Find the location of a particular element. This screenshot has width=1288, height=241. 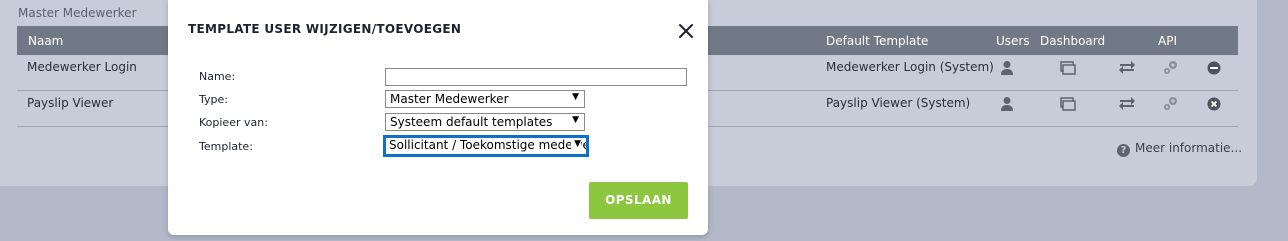

template-select-value: Sollicitant / Toekomstige medewerker is located at coordinates (487, 145).